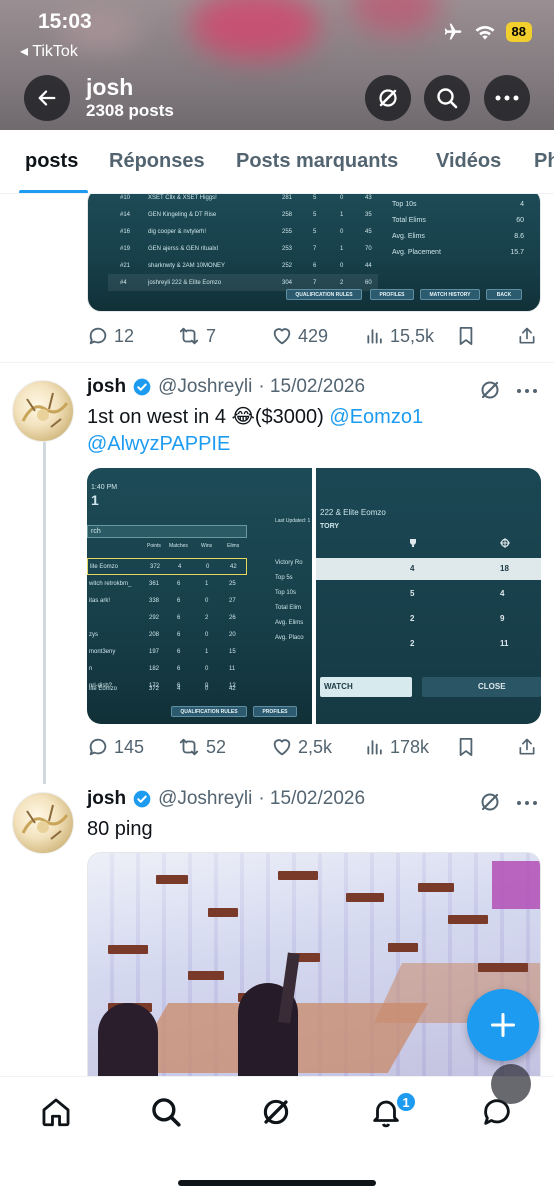 This screenshot has height=1199, width=554. I want to click on leaderboard-row: n 182 6 0 11, so click(167, 668).